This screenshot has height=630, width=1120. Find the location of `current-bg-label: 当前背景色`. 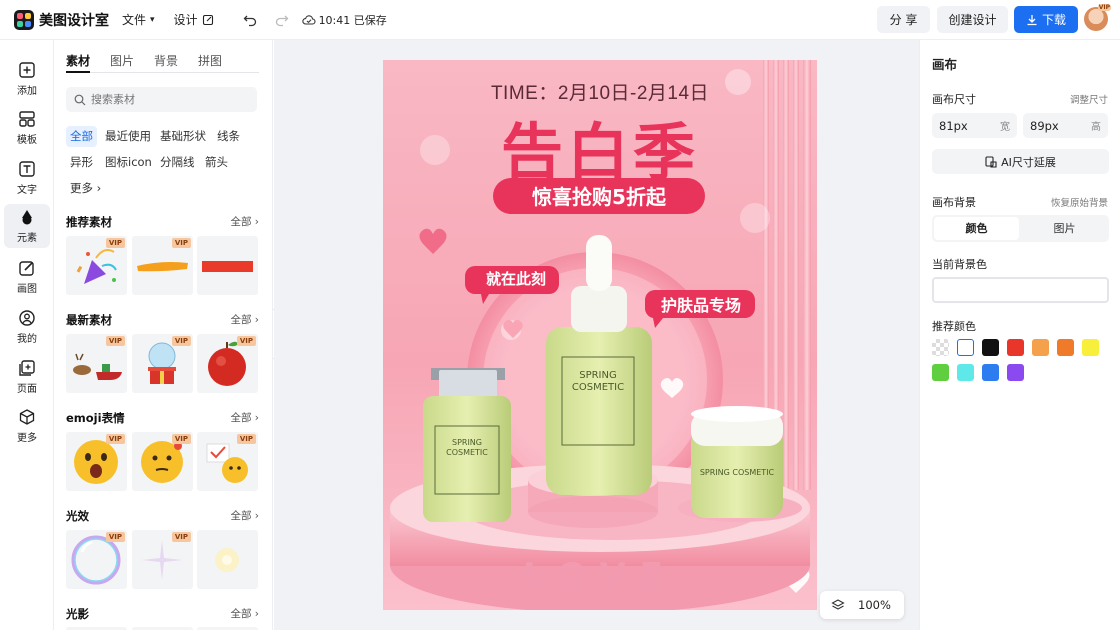

current-bg-label: 当前背景色 is located at coordinates (959, 264).